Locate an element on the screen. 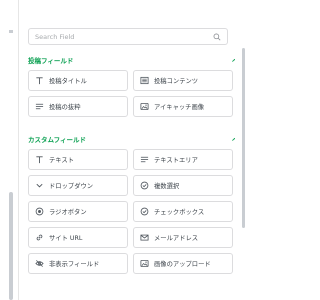  field-button-label: サイト URL is located at coordinates (66, 238).